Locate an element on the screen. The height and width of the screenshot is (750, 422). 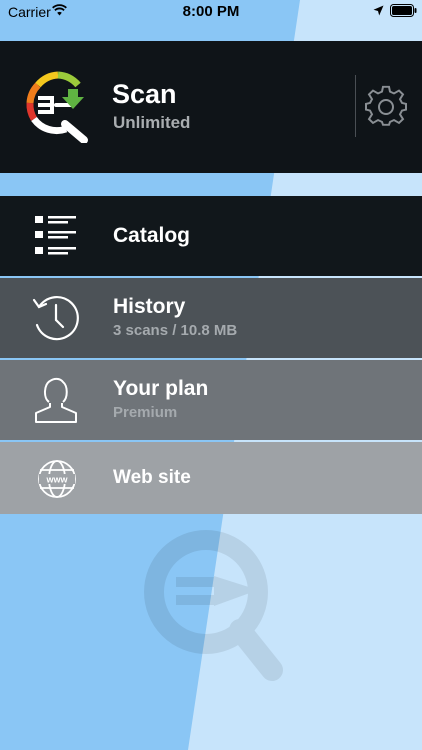
website-title: Web site is located at coordinates (152, 477).